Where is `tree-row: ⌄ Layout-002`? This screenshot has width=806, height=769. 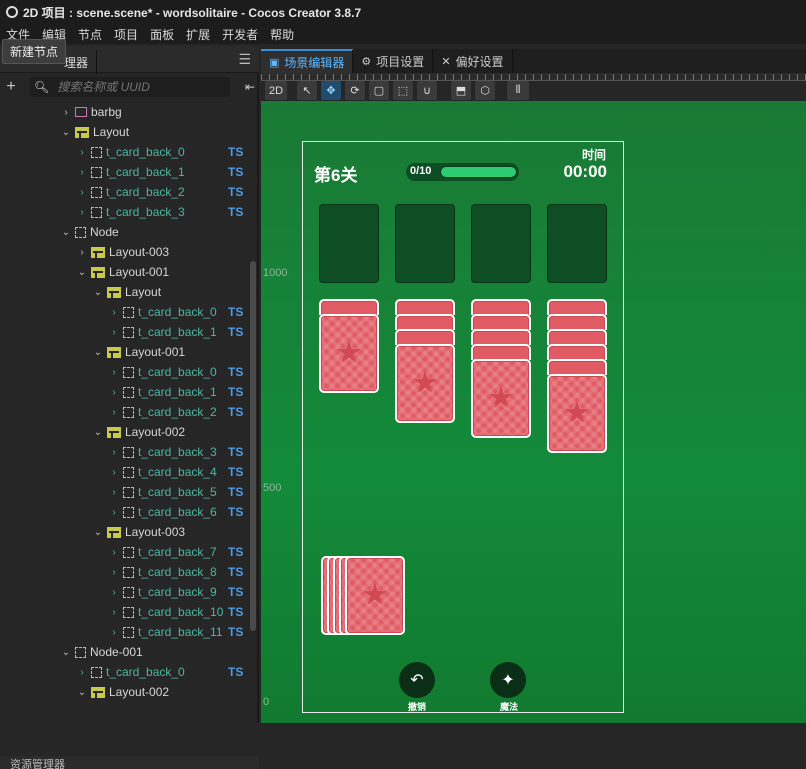 tree-row: ⌄ Layout-002 is located at coordinates (122, 692).